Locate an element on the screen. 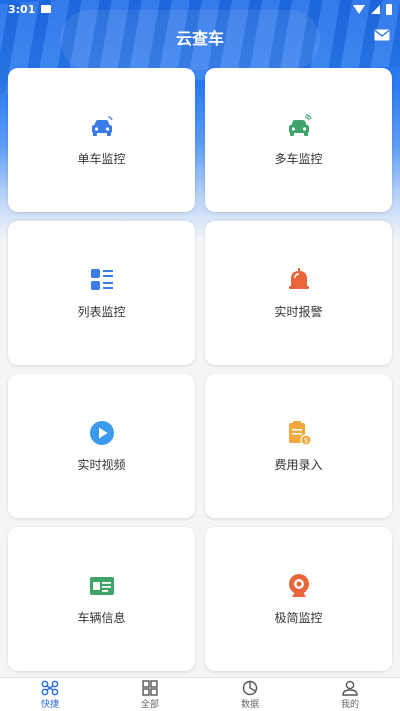  status-time: 3:01 is located at coordinates (22, 9).